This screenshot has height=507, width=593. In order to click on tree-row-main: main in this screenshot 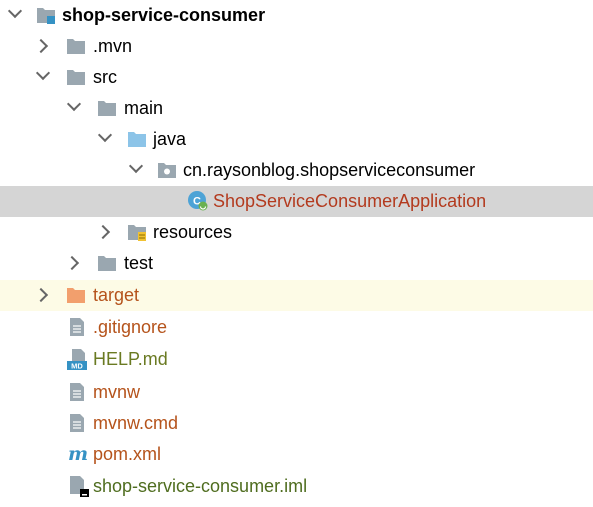, I will do `click(296, 108)`.